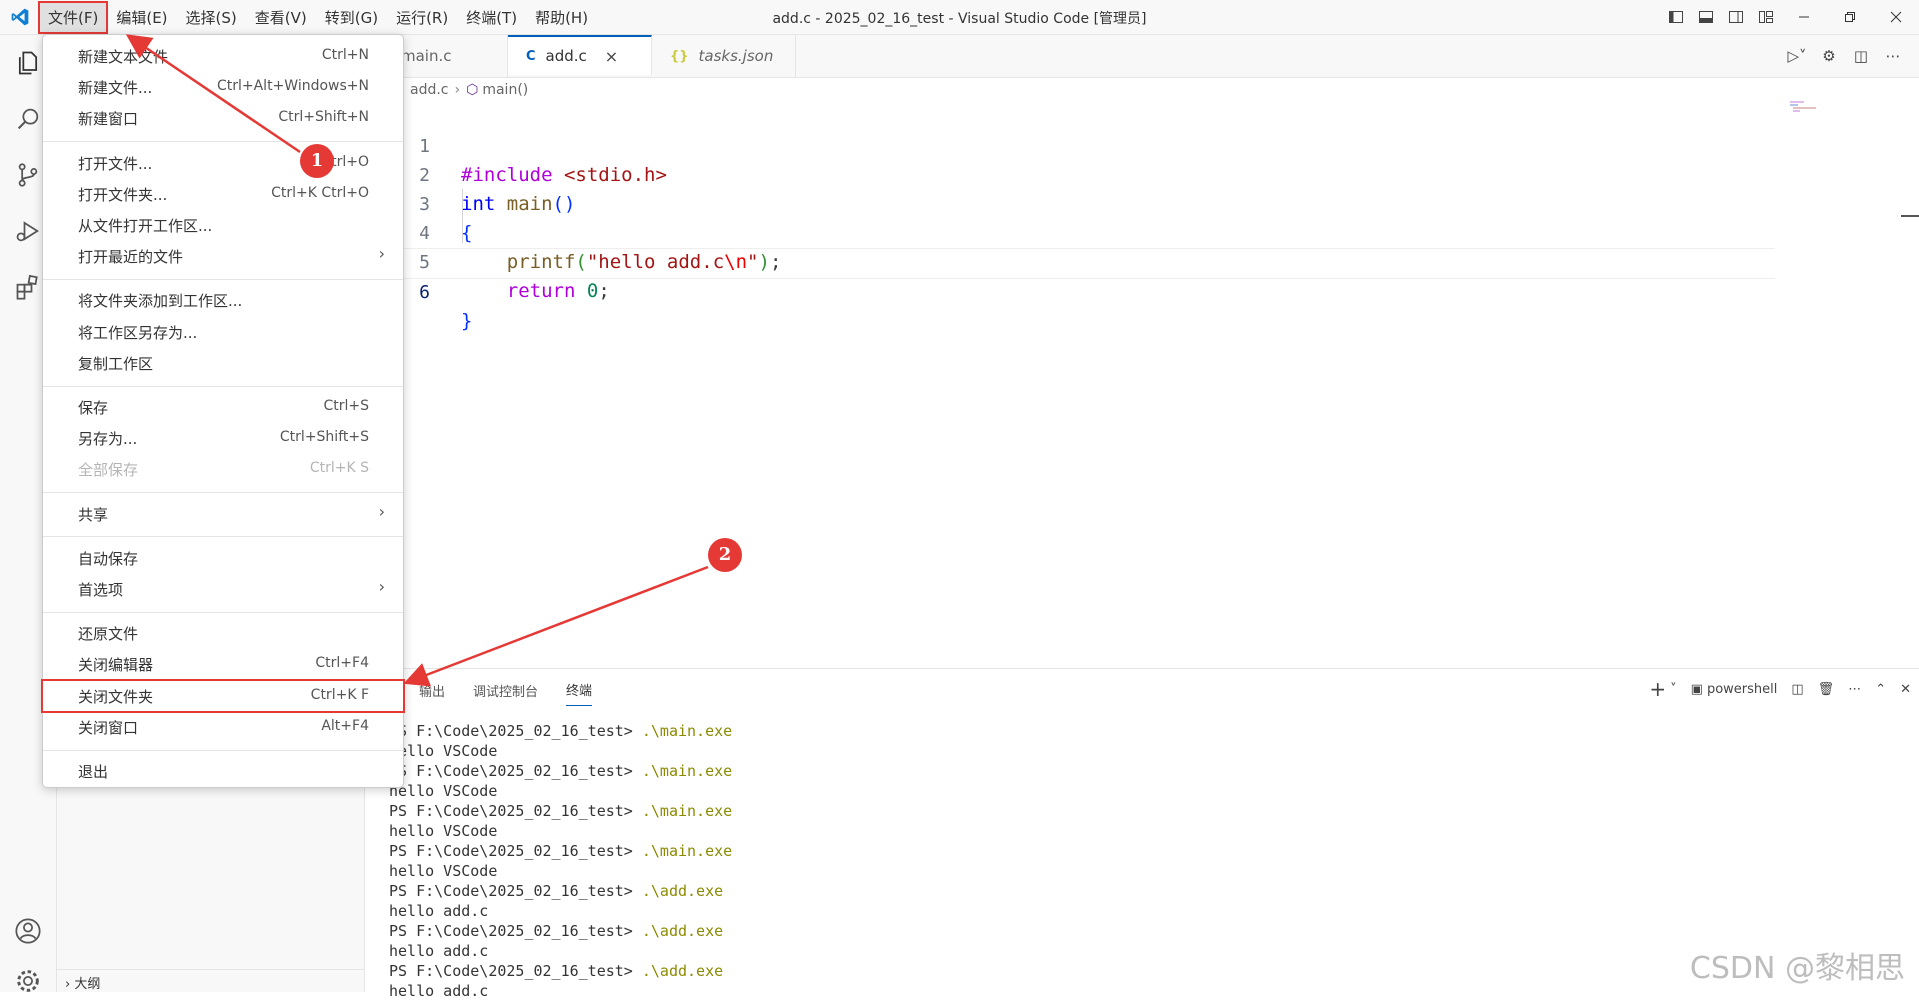 This screenshot has width=1919, height=1001. What do you see at coordinates (116, 665) in the screenshot?
I see `menu-item-label: 关闭编辑器` at bounding box center [116, 665].